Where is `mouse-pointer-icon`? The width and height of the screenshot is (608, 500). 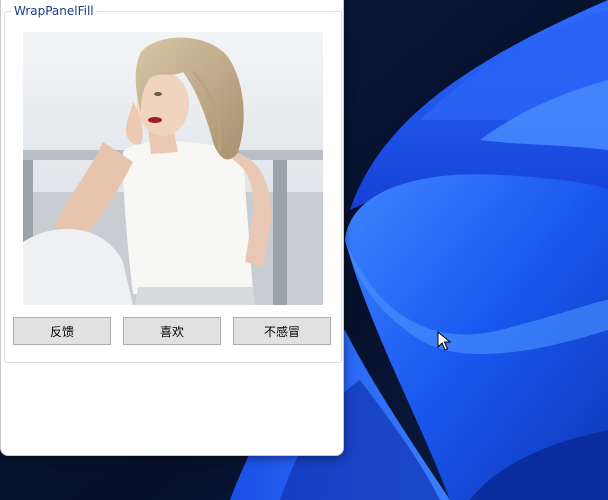 mouse-pointer-icon is located at coordinates (444, 341).